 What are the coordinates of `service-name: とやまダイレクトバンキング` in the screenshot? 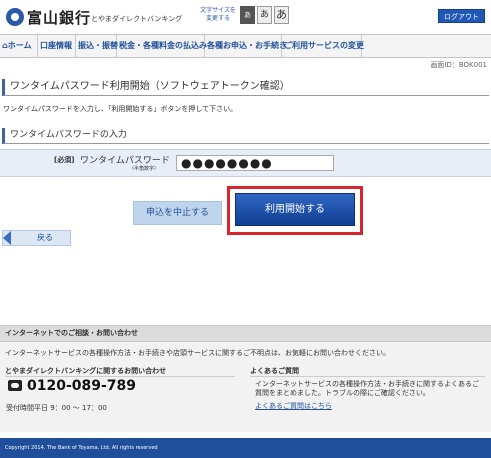 It's located at (137, 19).